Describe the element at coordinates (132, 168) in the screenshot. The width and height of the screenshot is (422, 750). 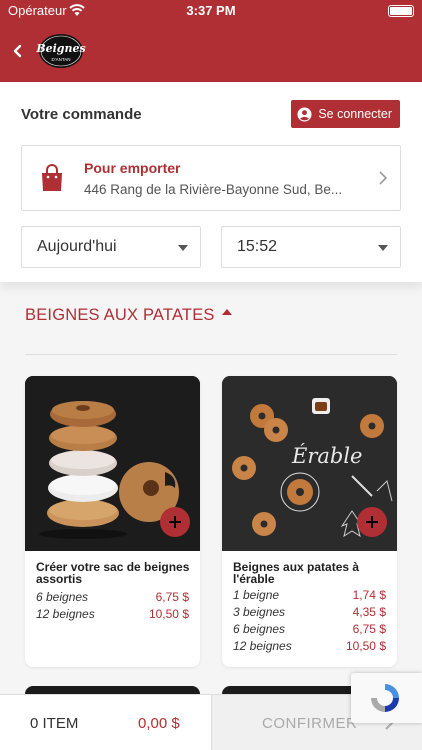
I see `pickup-title: Pour emporter` at that location.